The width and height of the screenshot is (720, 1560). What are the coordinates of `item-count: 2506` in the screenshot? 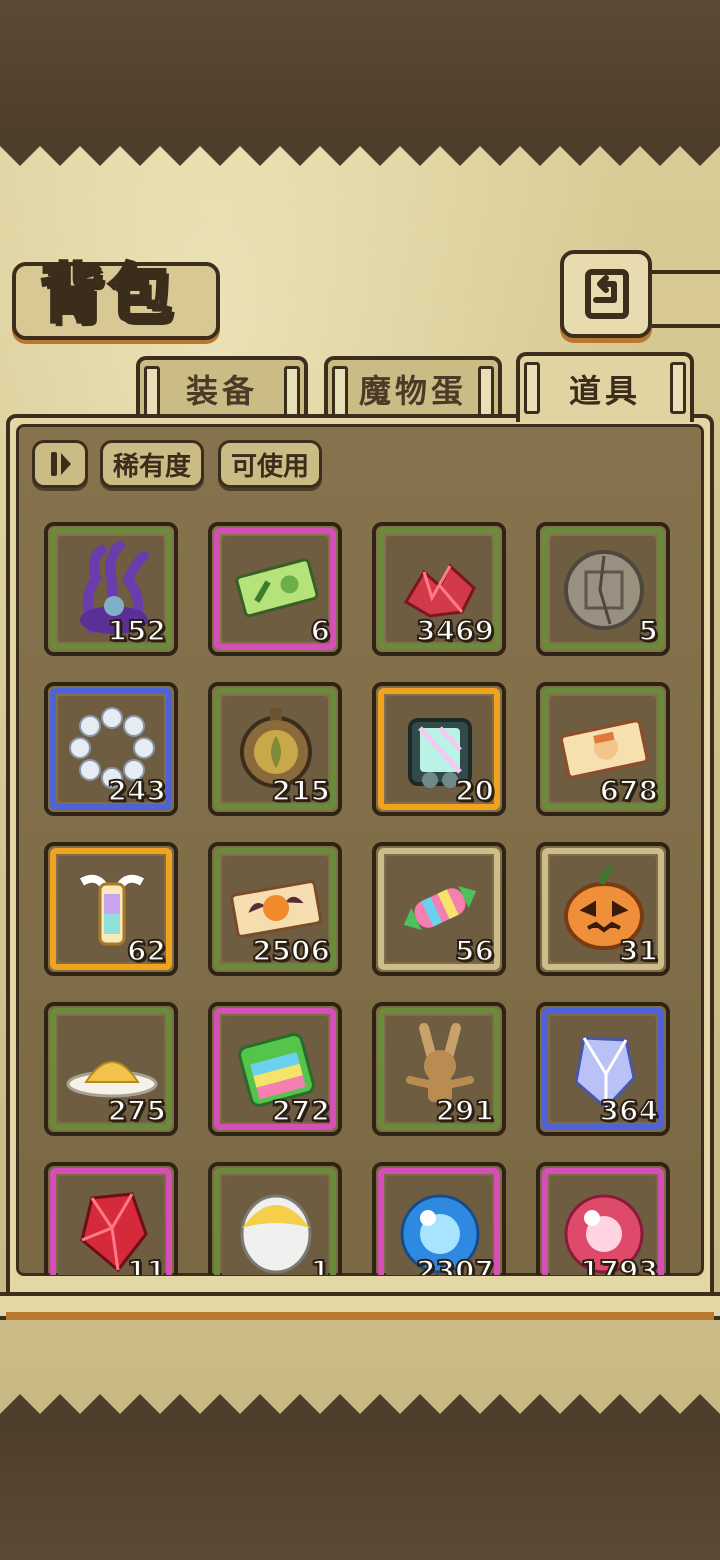 It's located at (291, 950).